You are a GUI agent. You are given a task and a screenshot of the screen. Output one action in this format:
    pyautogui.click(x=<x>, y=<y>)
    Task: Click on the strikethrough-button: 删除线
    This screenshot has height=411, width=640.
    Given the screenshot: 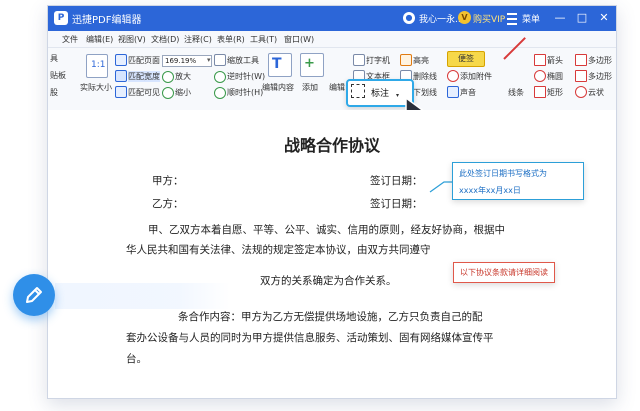 What is the action you would take?
    pyautogui.click(x=425, y=76)
    